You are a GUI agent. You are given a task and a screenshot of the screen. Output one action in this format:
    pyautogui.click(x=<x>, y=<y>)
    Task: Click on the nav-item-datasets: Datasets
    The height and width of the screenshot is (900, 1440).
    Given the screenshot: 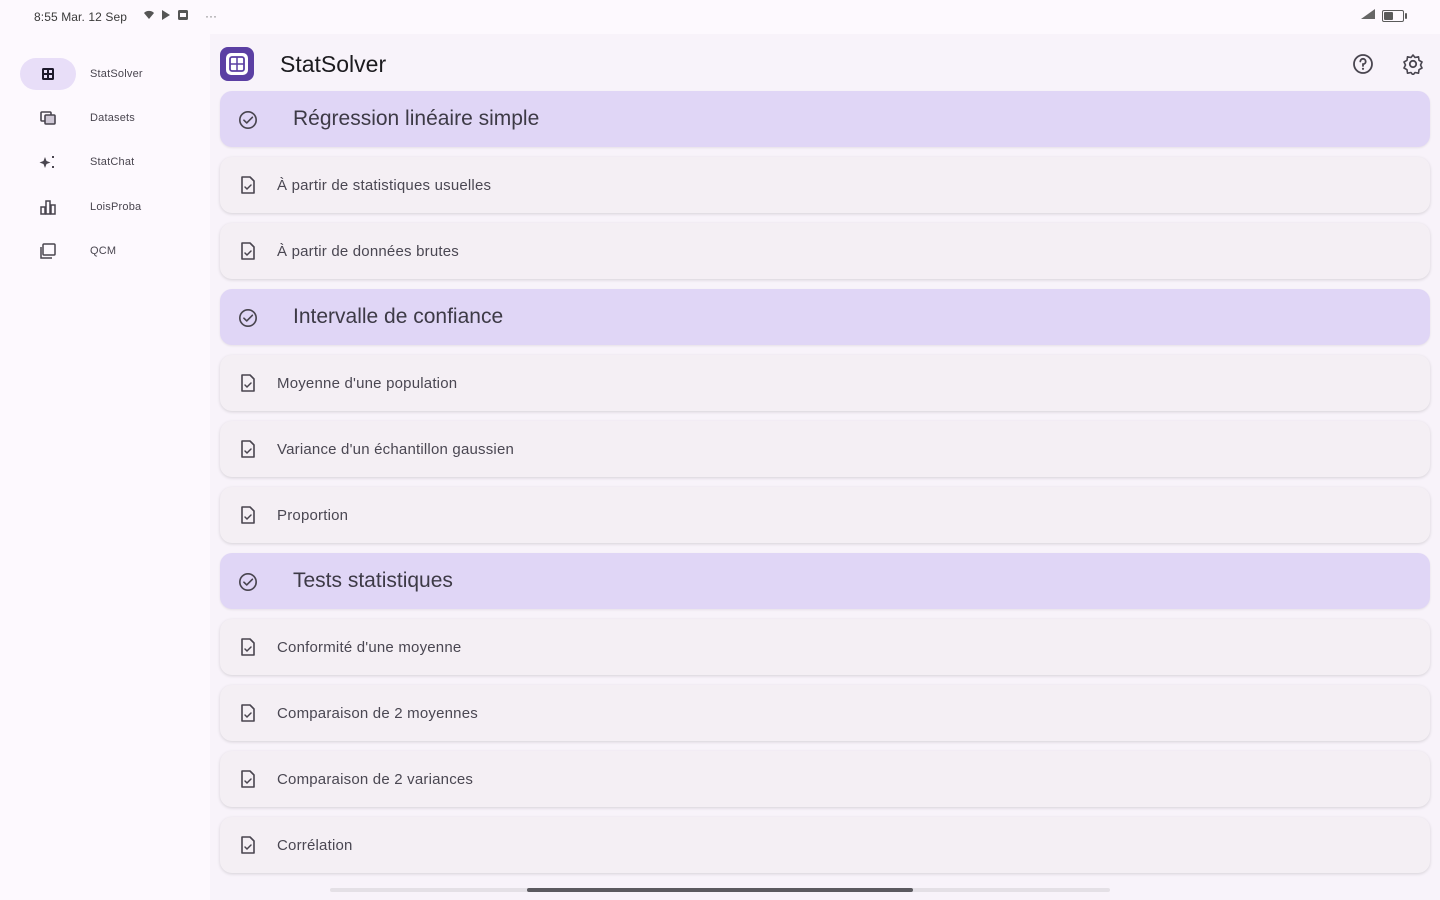 What is the action you would take?
    pyautogui.click(x=115, y=118)
    